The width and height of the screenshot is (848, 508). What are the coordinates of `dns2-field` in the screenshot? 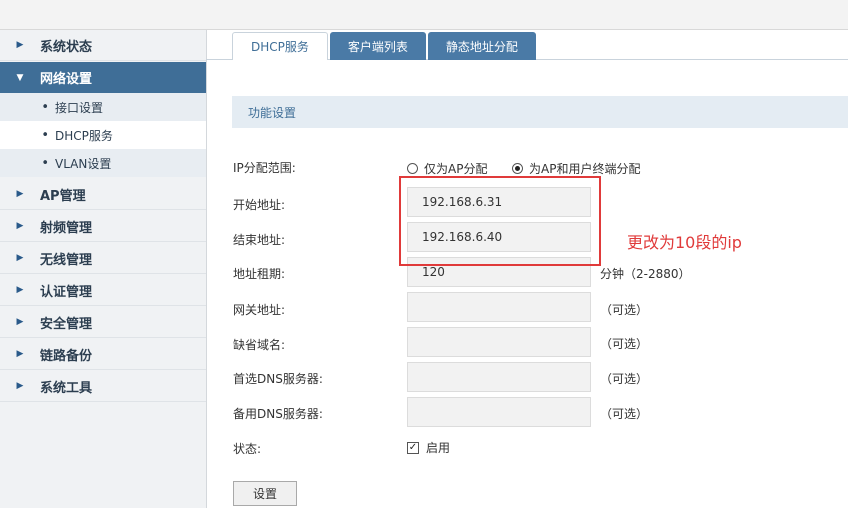 It's located at (499, 412).